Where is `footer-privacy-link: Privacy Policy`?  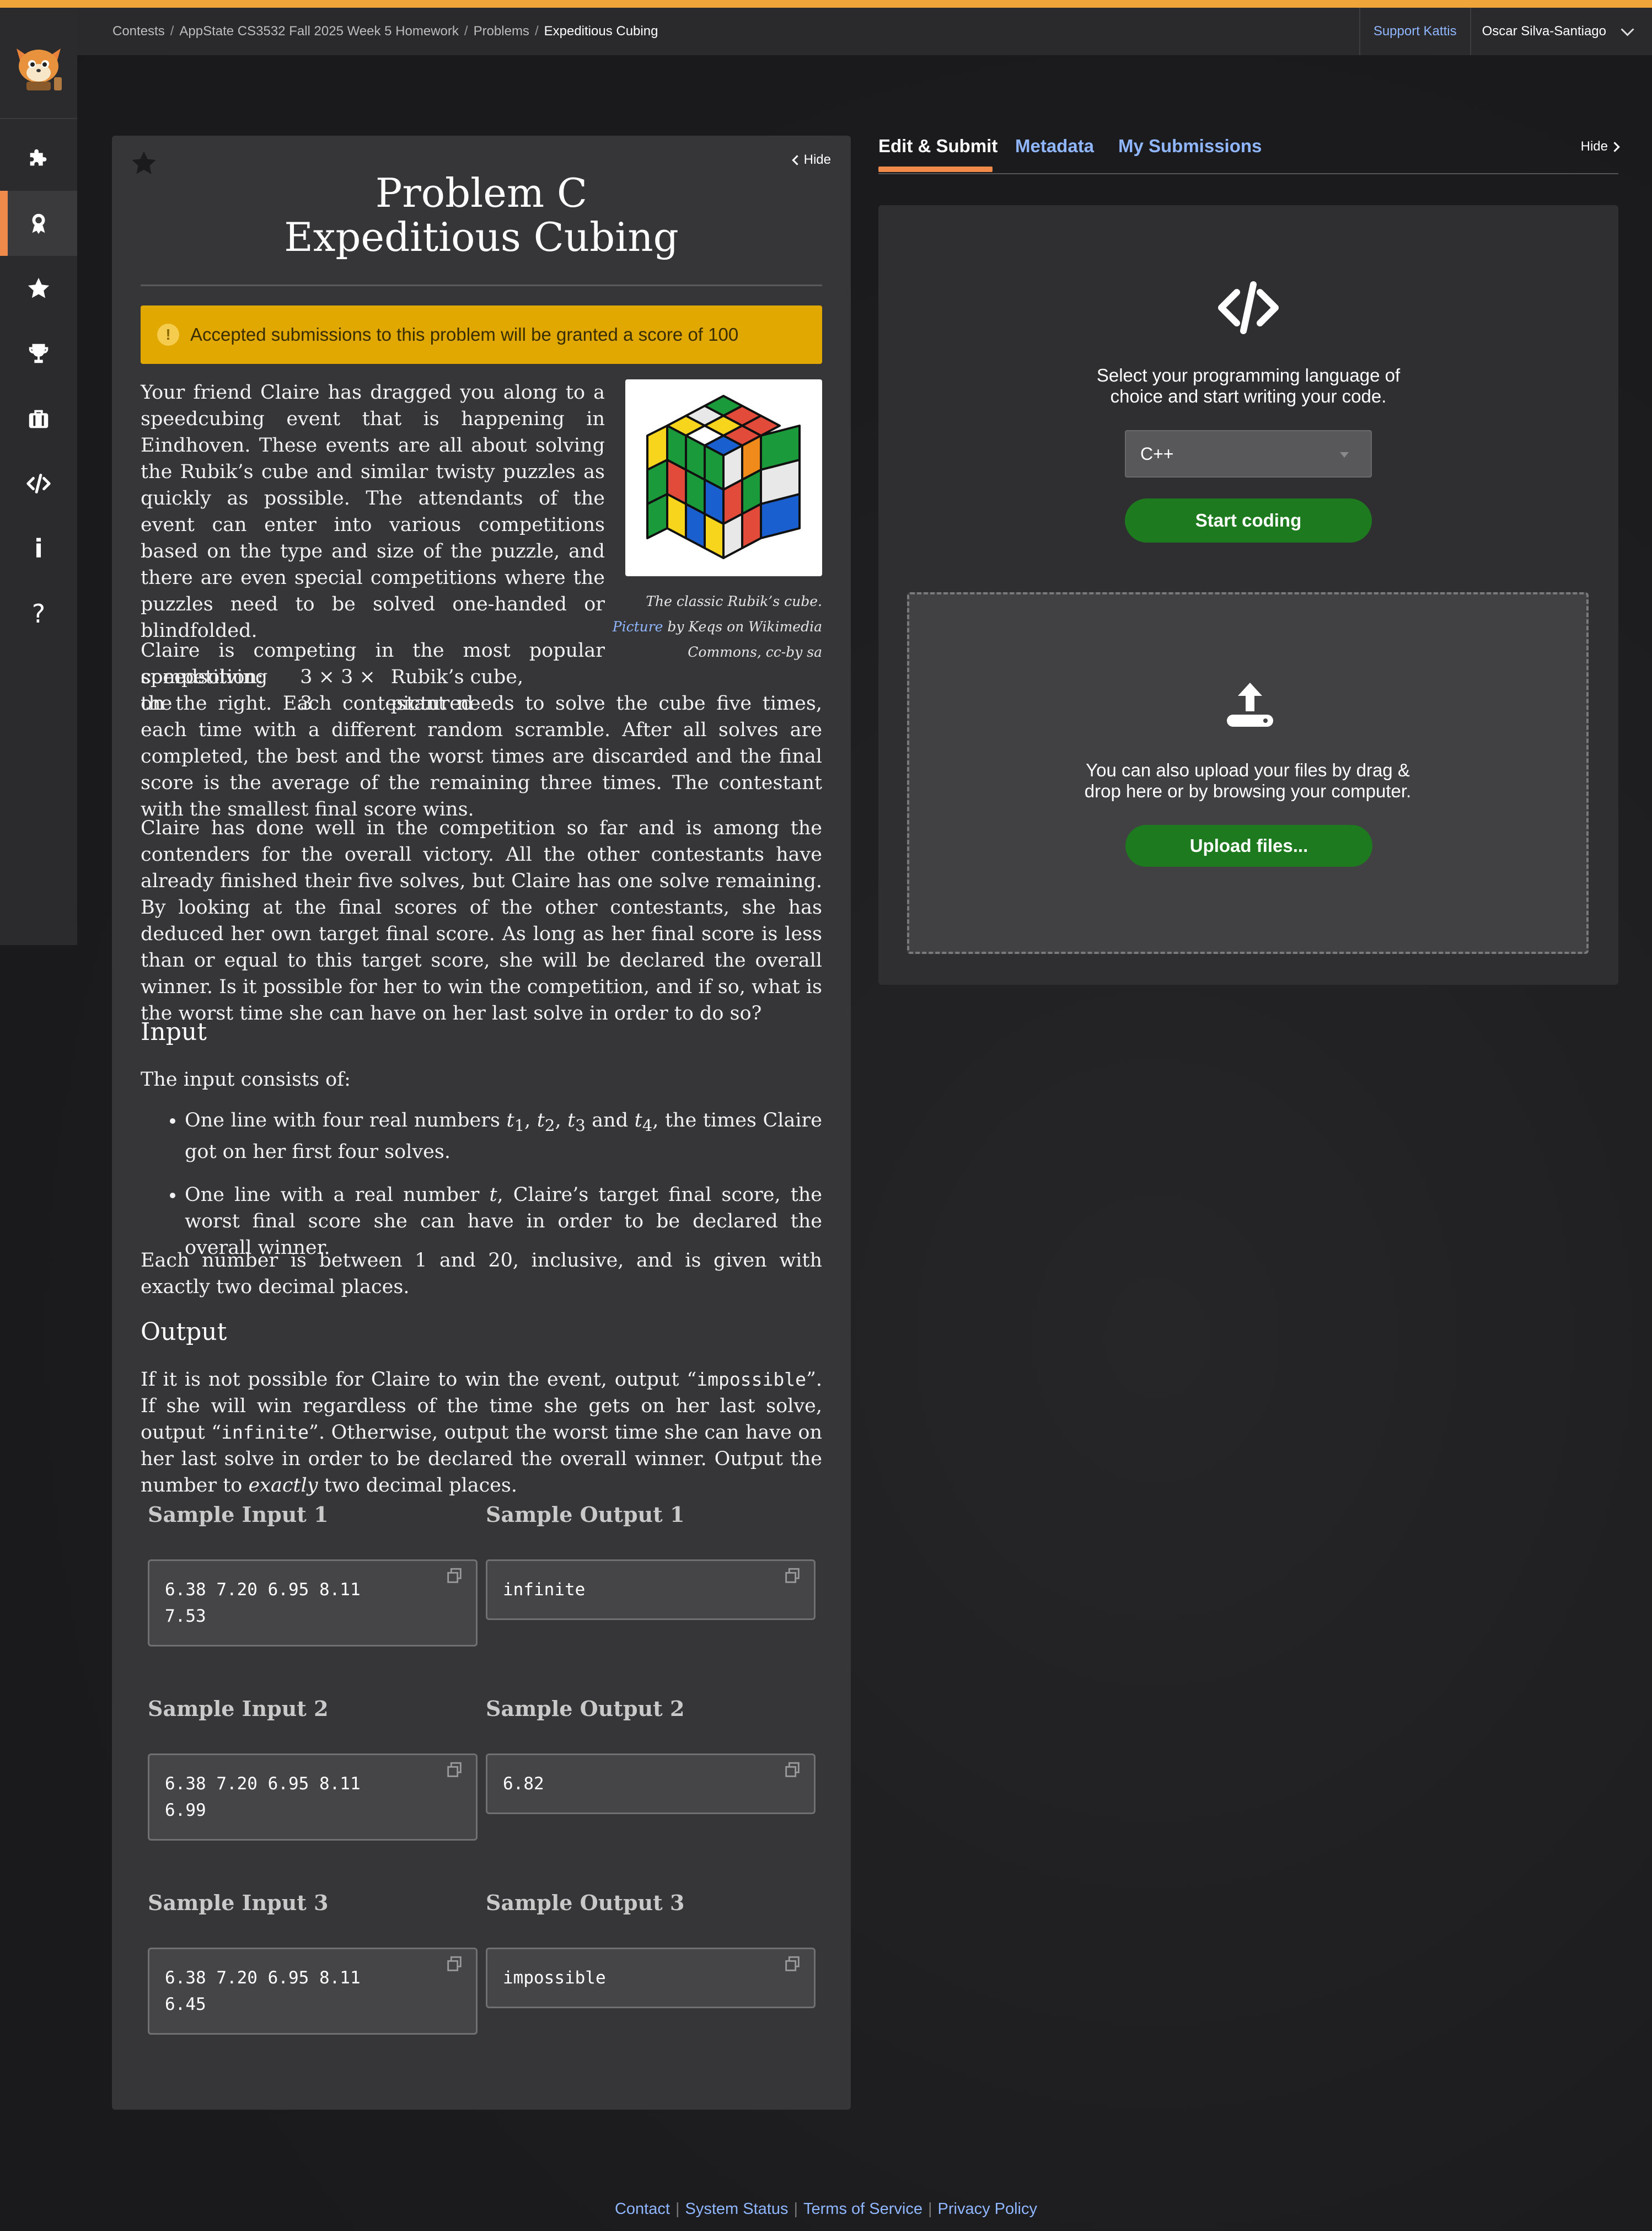 footer-privacy-link: Privacy Policy is located at coordinates (988, 2209).